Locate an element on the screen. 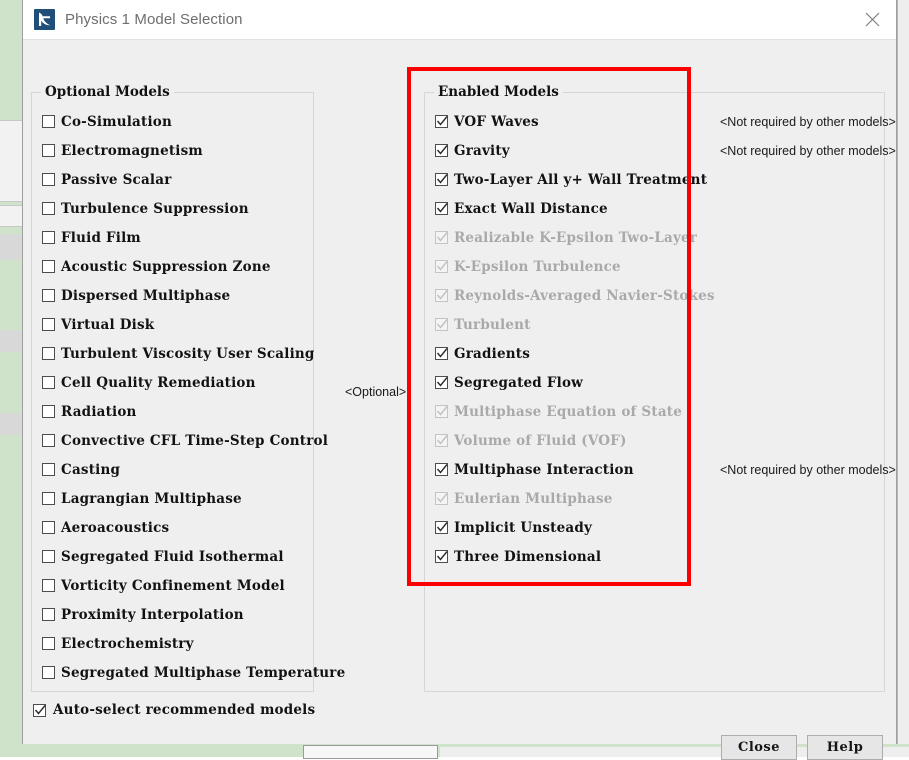 Image resolution: width=909 pixels, height=760 pixels. enabled-model-label: Gravity is located at coordinates (482, 151).